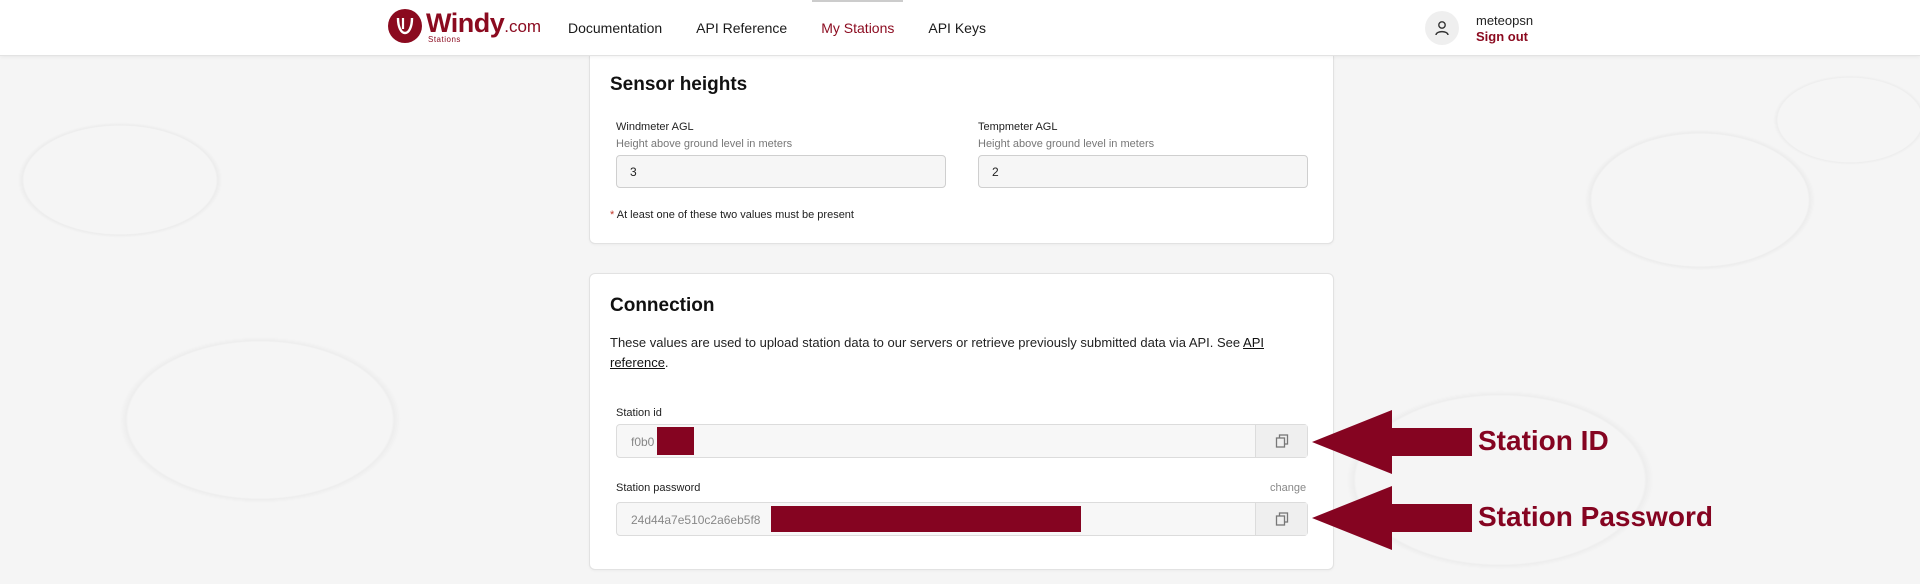 The height and width of the screenshot is (584, 1920). Describe the element at coordinates (781, 171) in the screenshot. I see `windmeter-agl-input` at that location.